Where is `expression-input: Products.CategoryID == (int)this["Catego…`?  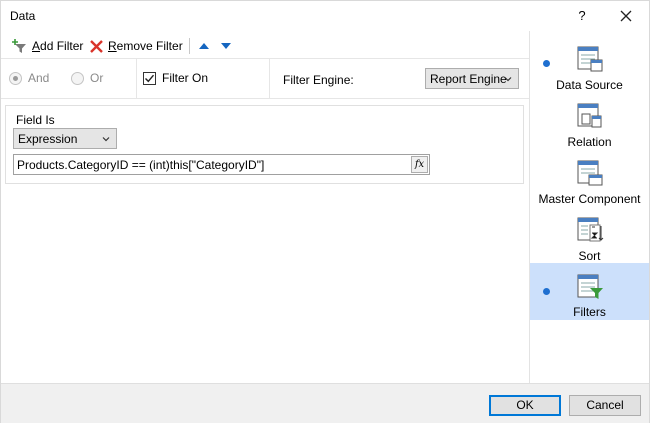
expression-input: Products.CategoryID == (int)this["Catego… is located at coordinates (221, 164).